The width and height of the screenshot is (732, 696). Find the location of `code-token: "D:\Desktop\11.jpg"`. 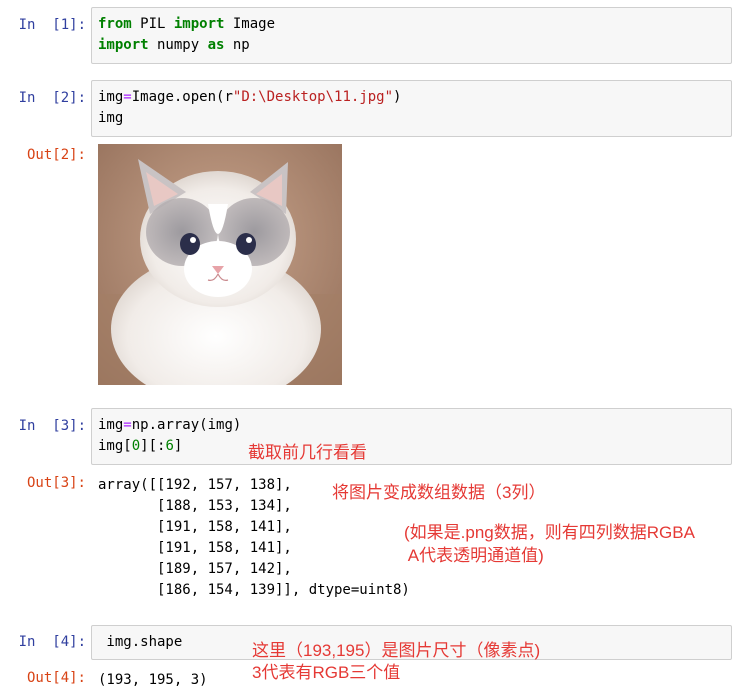

code-token: "D:\Desktop\11.jpg" is located at coordinates (313, 97).